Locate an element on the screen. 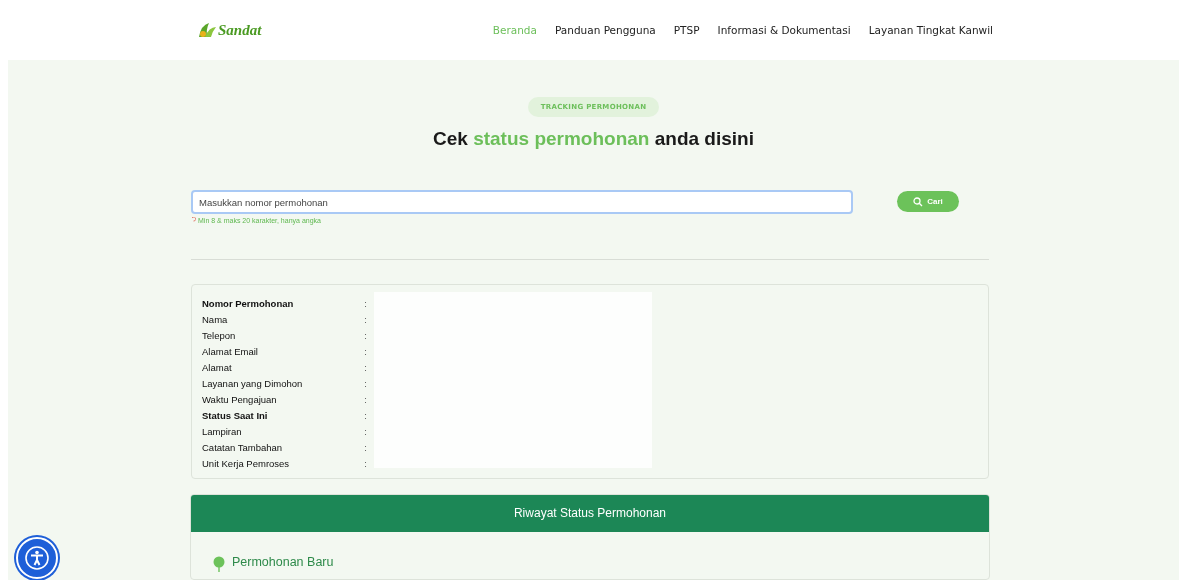 The image size is (1179, 580). leaf-icon is located at coordinates (207, 30).